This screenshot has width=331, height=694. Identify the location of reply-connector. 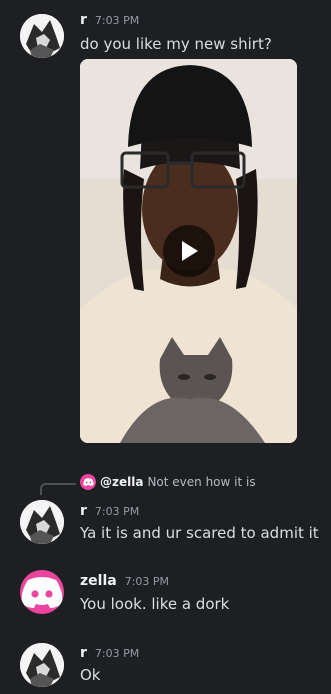
(58, 489).